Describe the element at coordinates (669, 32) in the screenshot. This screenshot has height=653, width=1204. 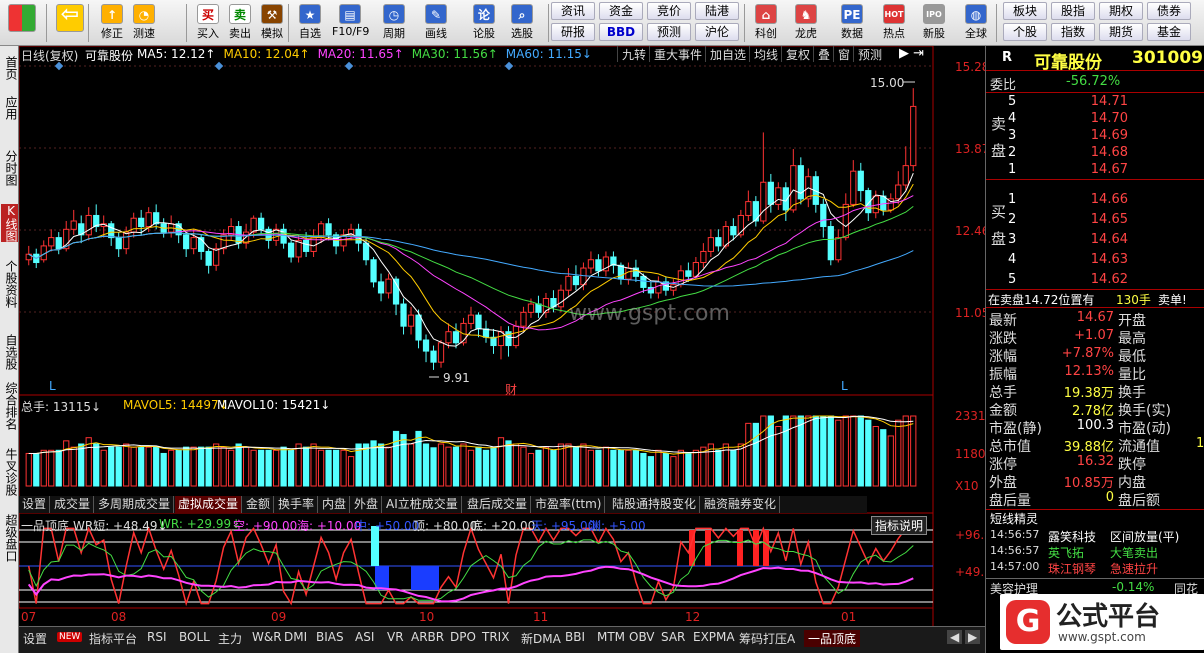
I see `toolbar-btn-6: 预测` at that location.